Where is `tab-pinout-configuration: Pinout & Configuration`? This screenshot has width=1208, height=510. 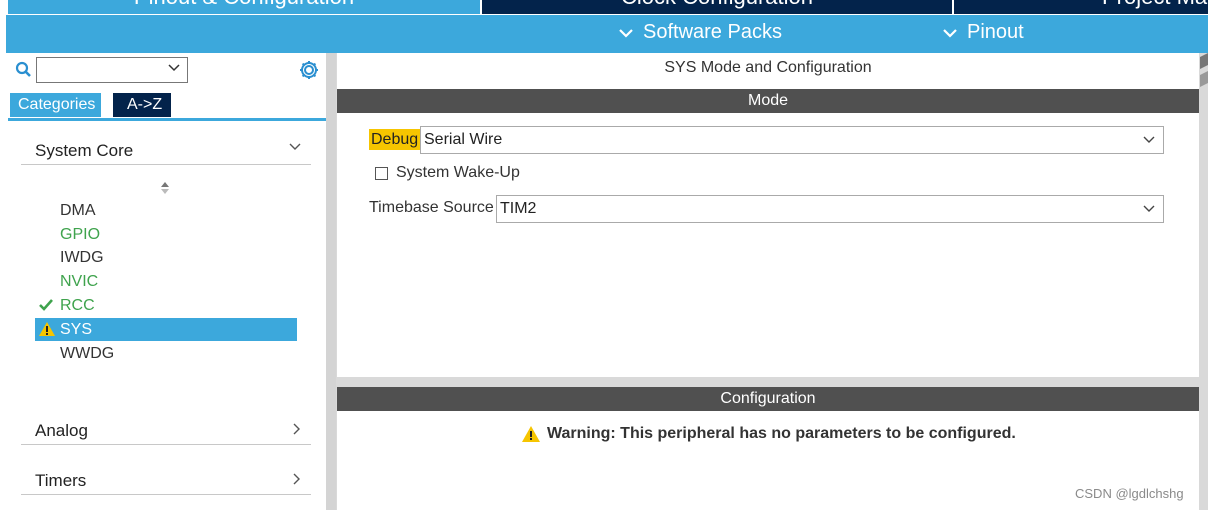
tab-pinout-configuration: Pinout & Configuration is located at coordinates (244, 7).